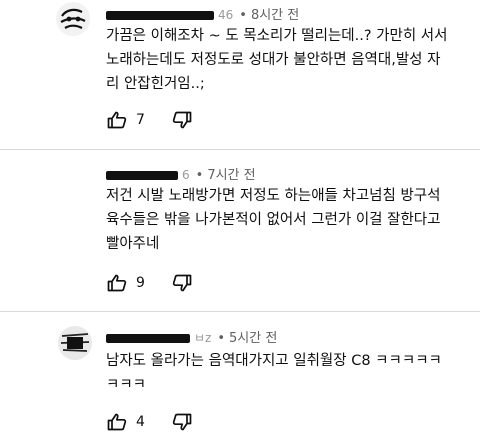 The width and height of the screenshot is (480, 433). Describe the element at coordinates (231, 175) in the screenshot. I see `comment-time: 7시간 전` at that location.